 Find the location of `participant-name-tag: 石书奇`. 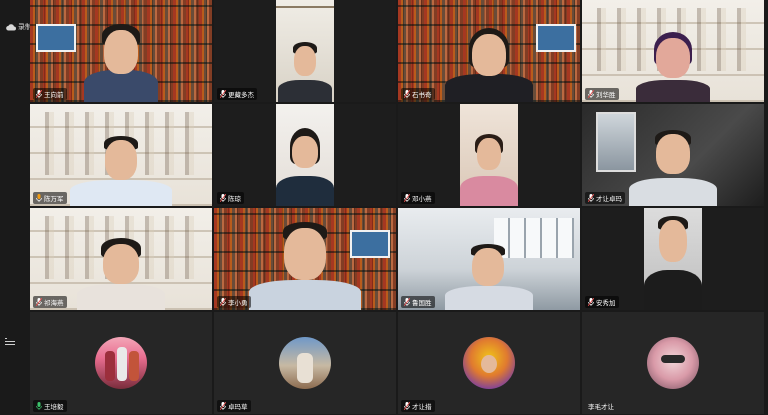

participant-name-tag: 石书奇 is located at coordinates (418, 94).